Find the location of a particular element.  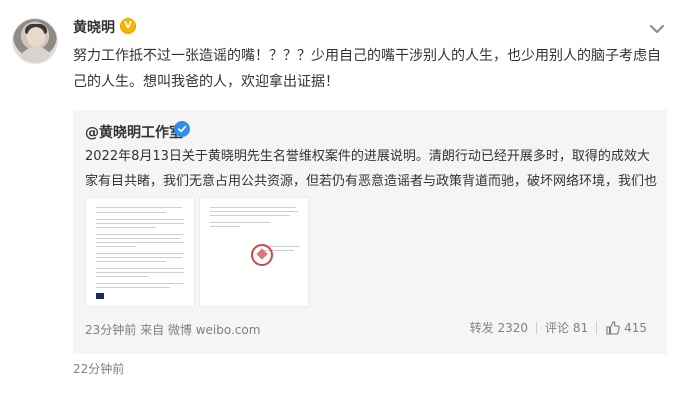

reposted-stats: 转发 2320 评论 81 415 is located at coordinates (558, 327).